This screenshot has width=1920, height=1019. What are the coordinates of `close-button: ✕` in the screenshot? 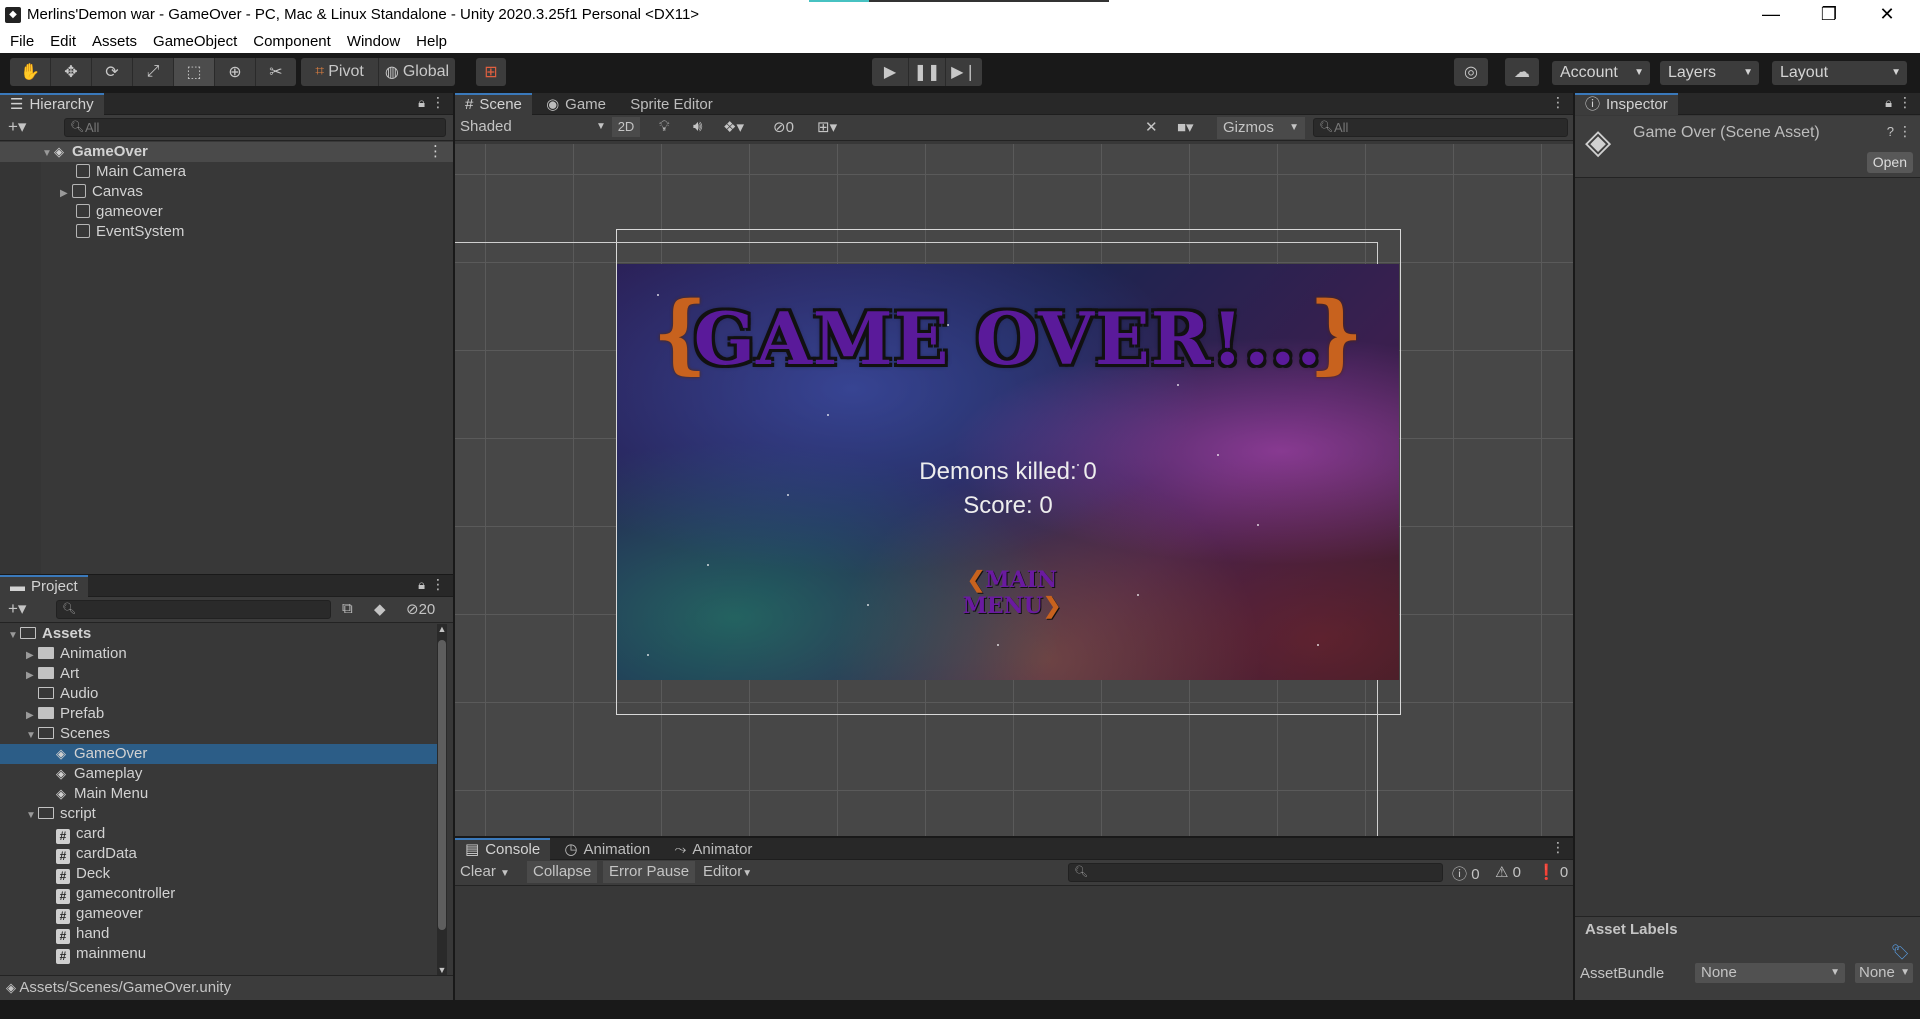 It's located at (1887, 14).